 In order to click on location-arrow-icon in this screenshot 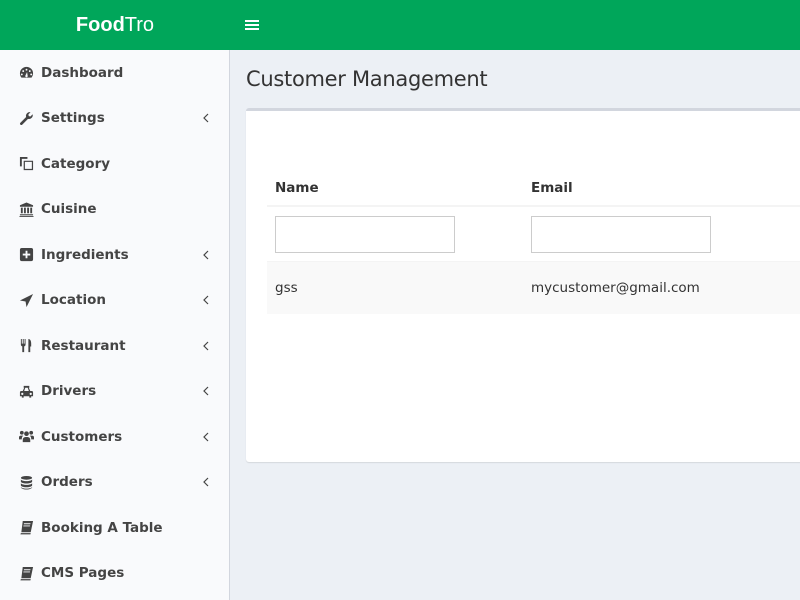, I will do `click(26, 300)`.